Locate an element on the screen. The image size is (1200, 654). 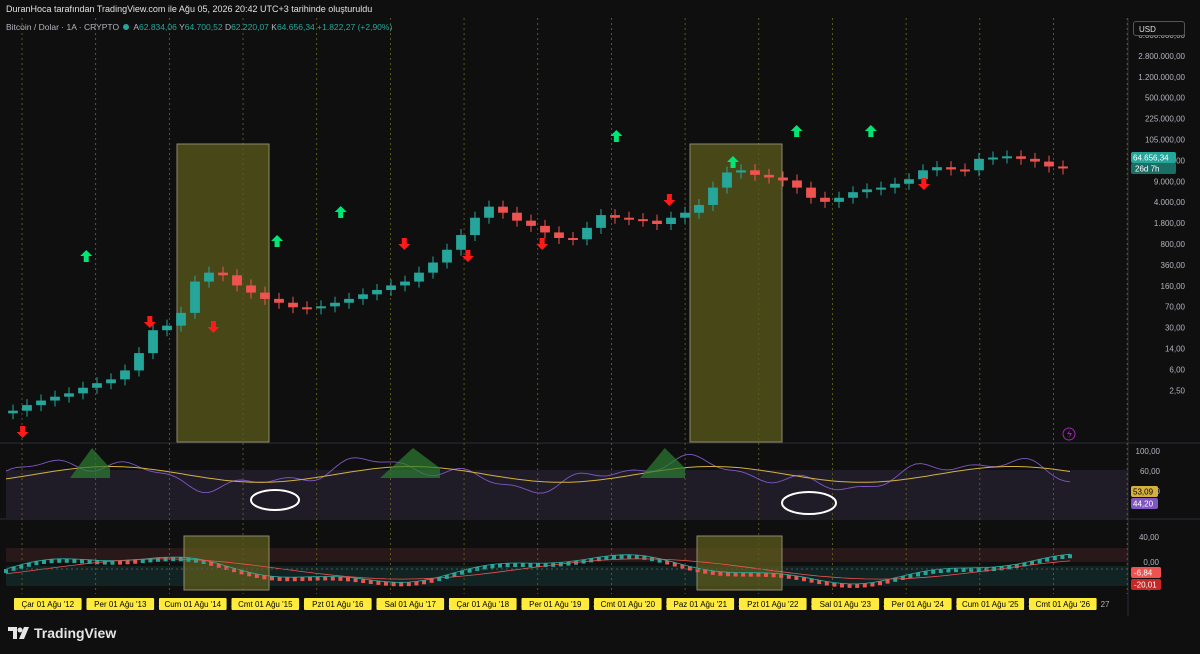
time-axis-label: Per 01 Ağu '19 is located at coordinates (555, 604).